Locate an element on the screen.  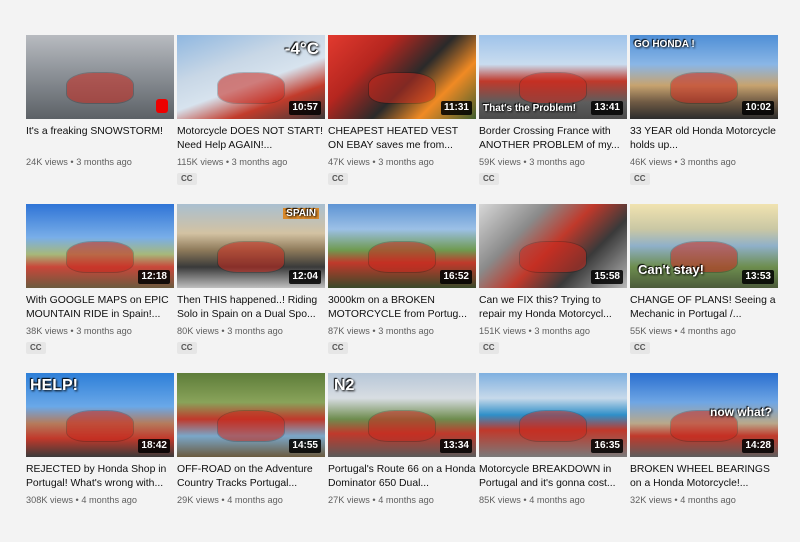
video-duration-badge: 15:58 is located at coordinates (607, 277).